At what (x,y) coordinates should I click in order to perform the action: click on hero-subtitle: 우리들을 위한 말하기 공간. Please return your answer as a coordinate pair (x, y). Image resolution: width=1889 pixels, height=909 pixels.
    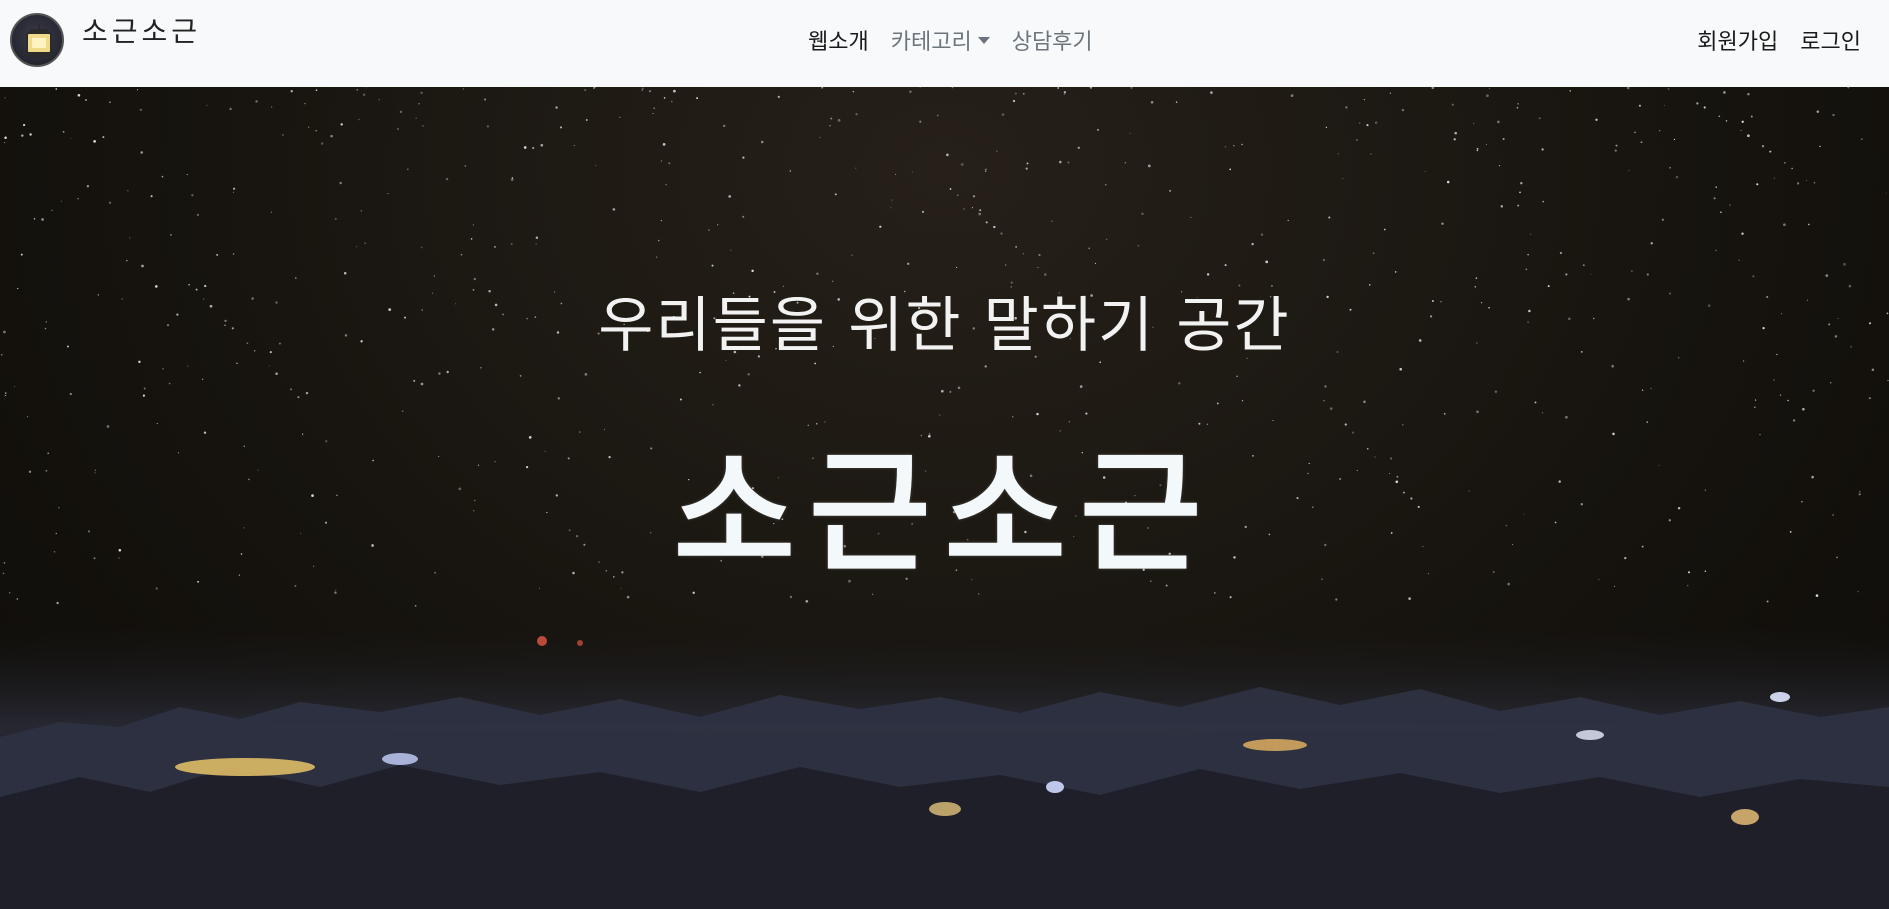
    Looking at the image, I should click on (944, 326).